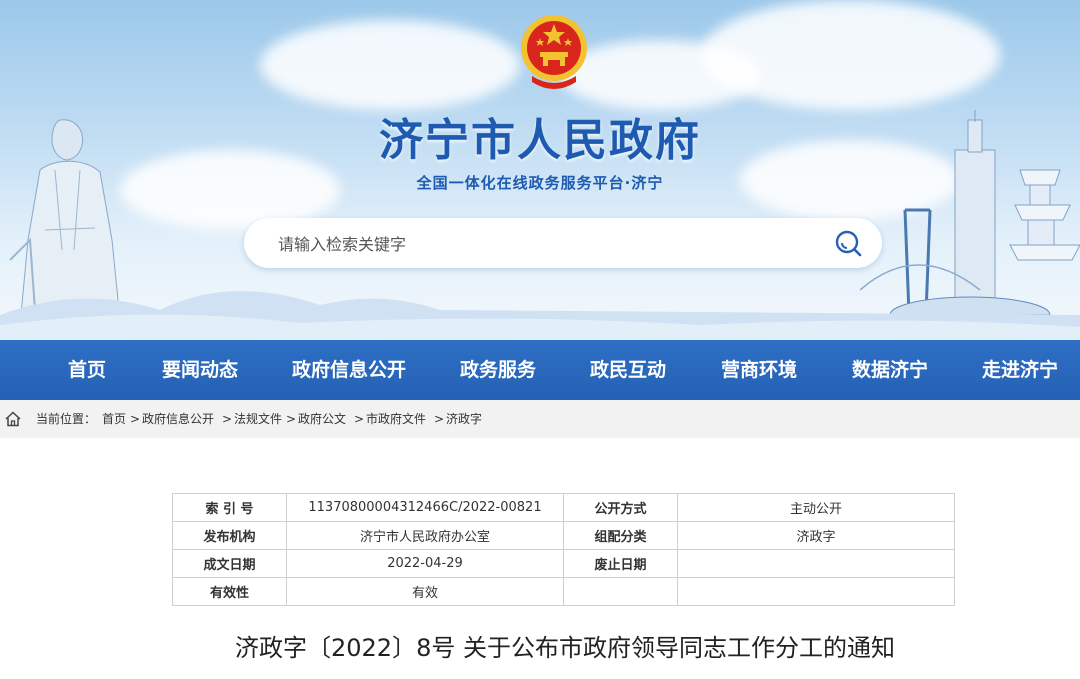 The image size is (1080, 679). I want to click on nav-item-services: 政务服务, so click(498, 370).